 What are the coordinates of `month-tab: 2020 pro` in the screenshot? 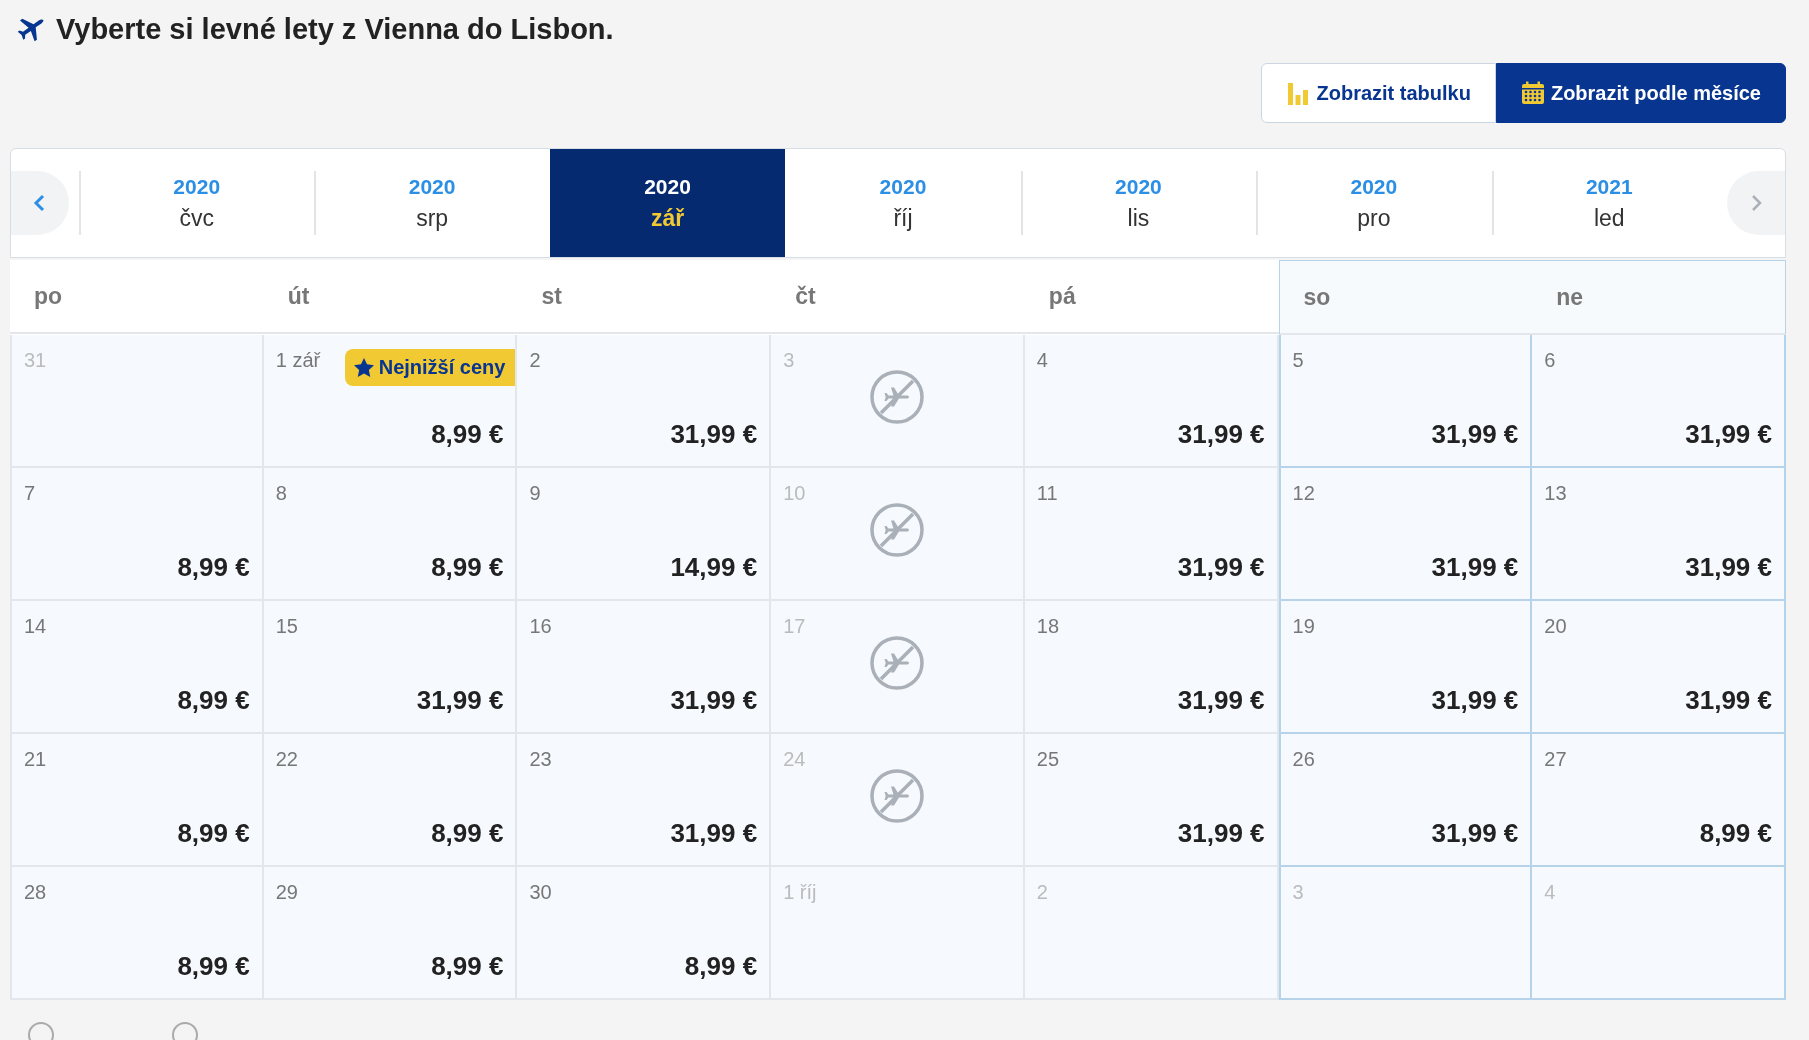 It's located at (1374, 203).